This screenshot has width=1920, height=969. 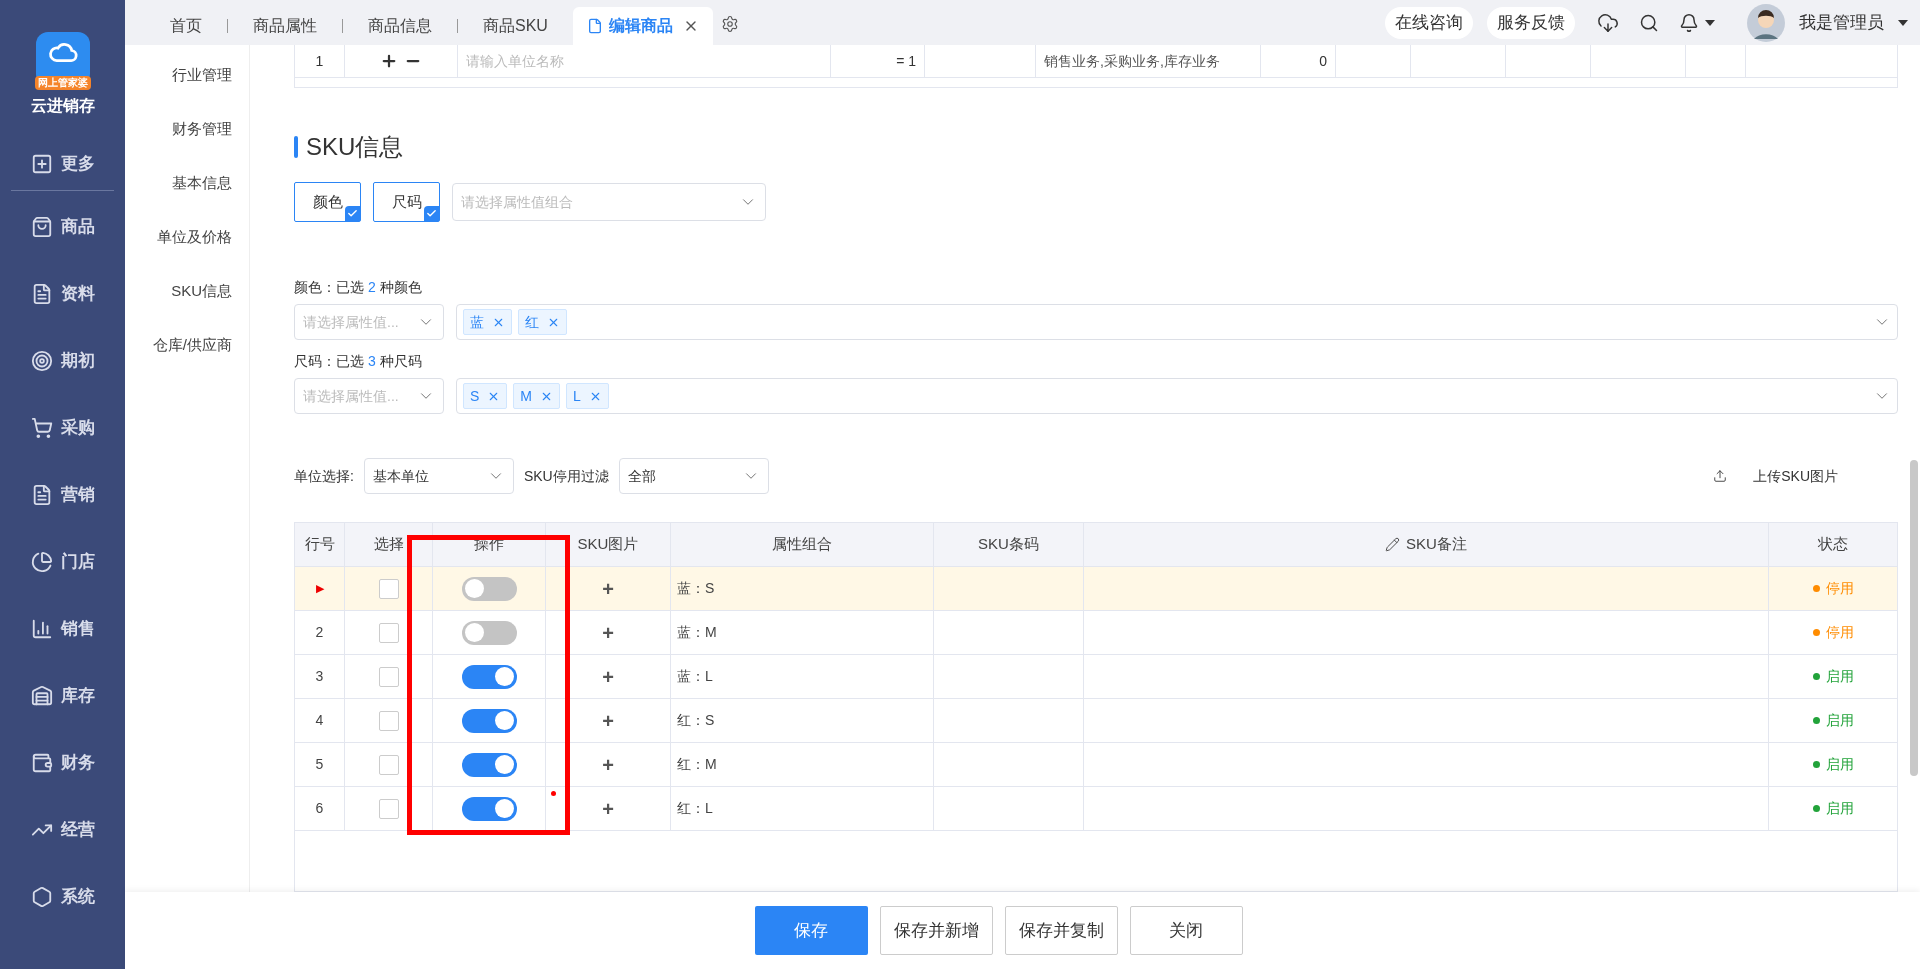 What do you see at coordinates (536, 396) in the screenshot?
I see `value-tag: M` at bounding box center [536, 396].